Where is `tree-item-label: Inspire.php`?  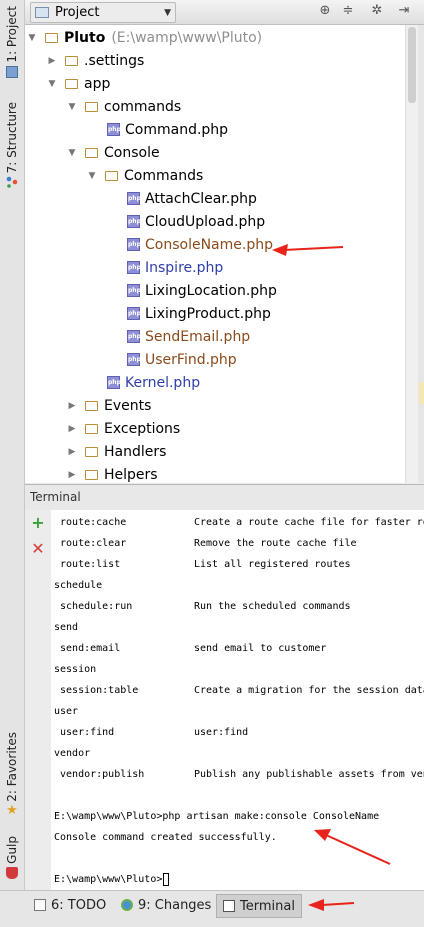
tree-item-label: Inspire.php is located at coordinates (184, 267).